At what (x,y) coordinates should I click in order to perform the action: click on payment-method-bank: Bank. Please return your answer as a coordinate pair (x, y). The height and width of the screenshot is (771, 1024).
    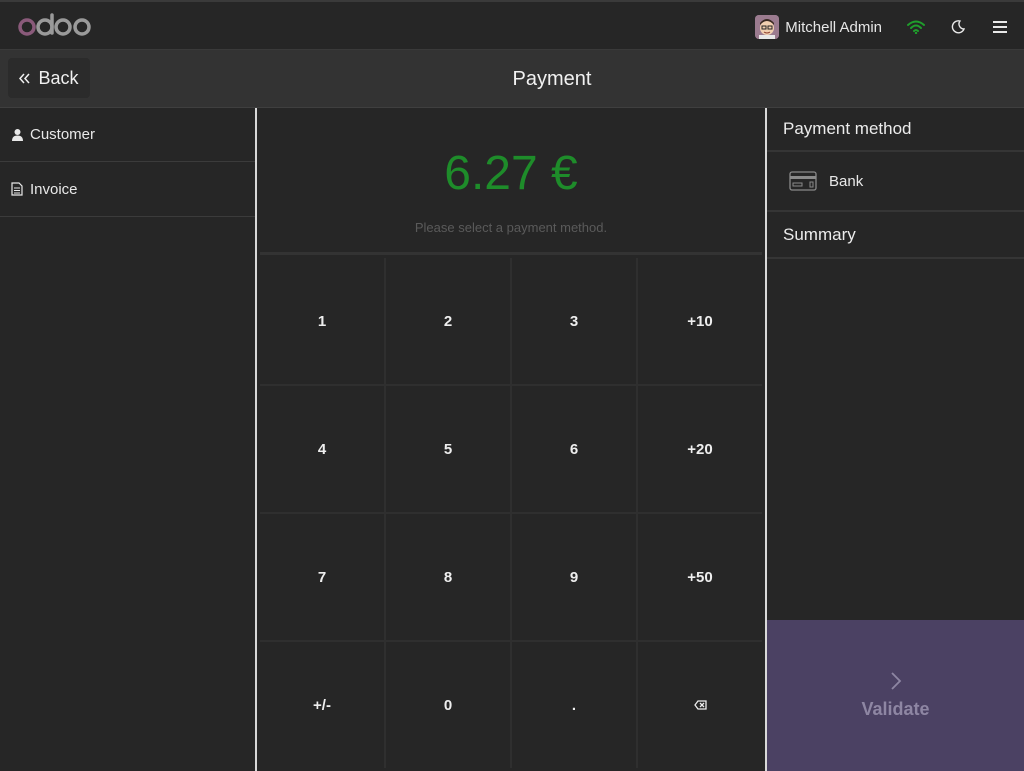
    Looking at the image, I should click on (895, 182).